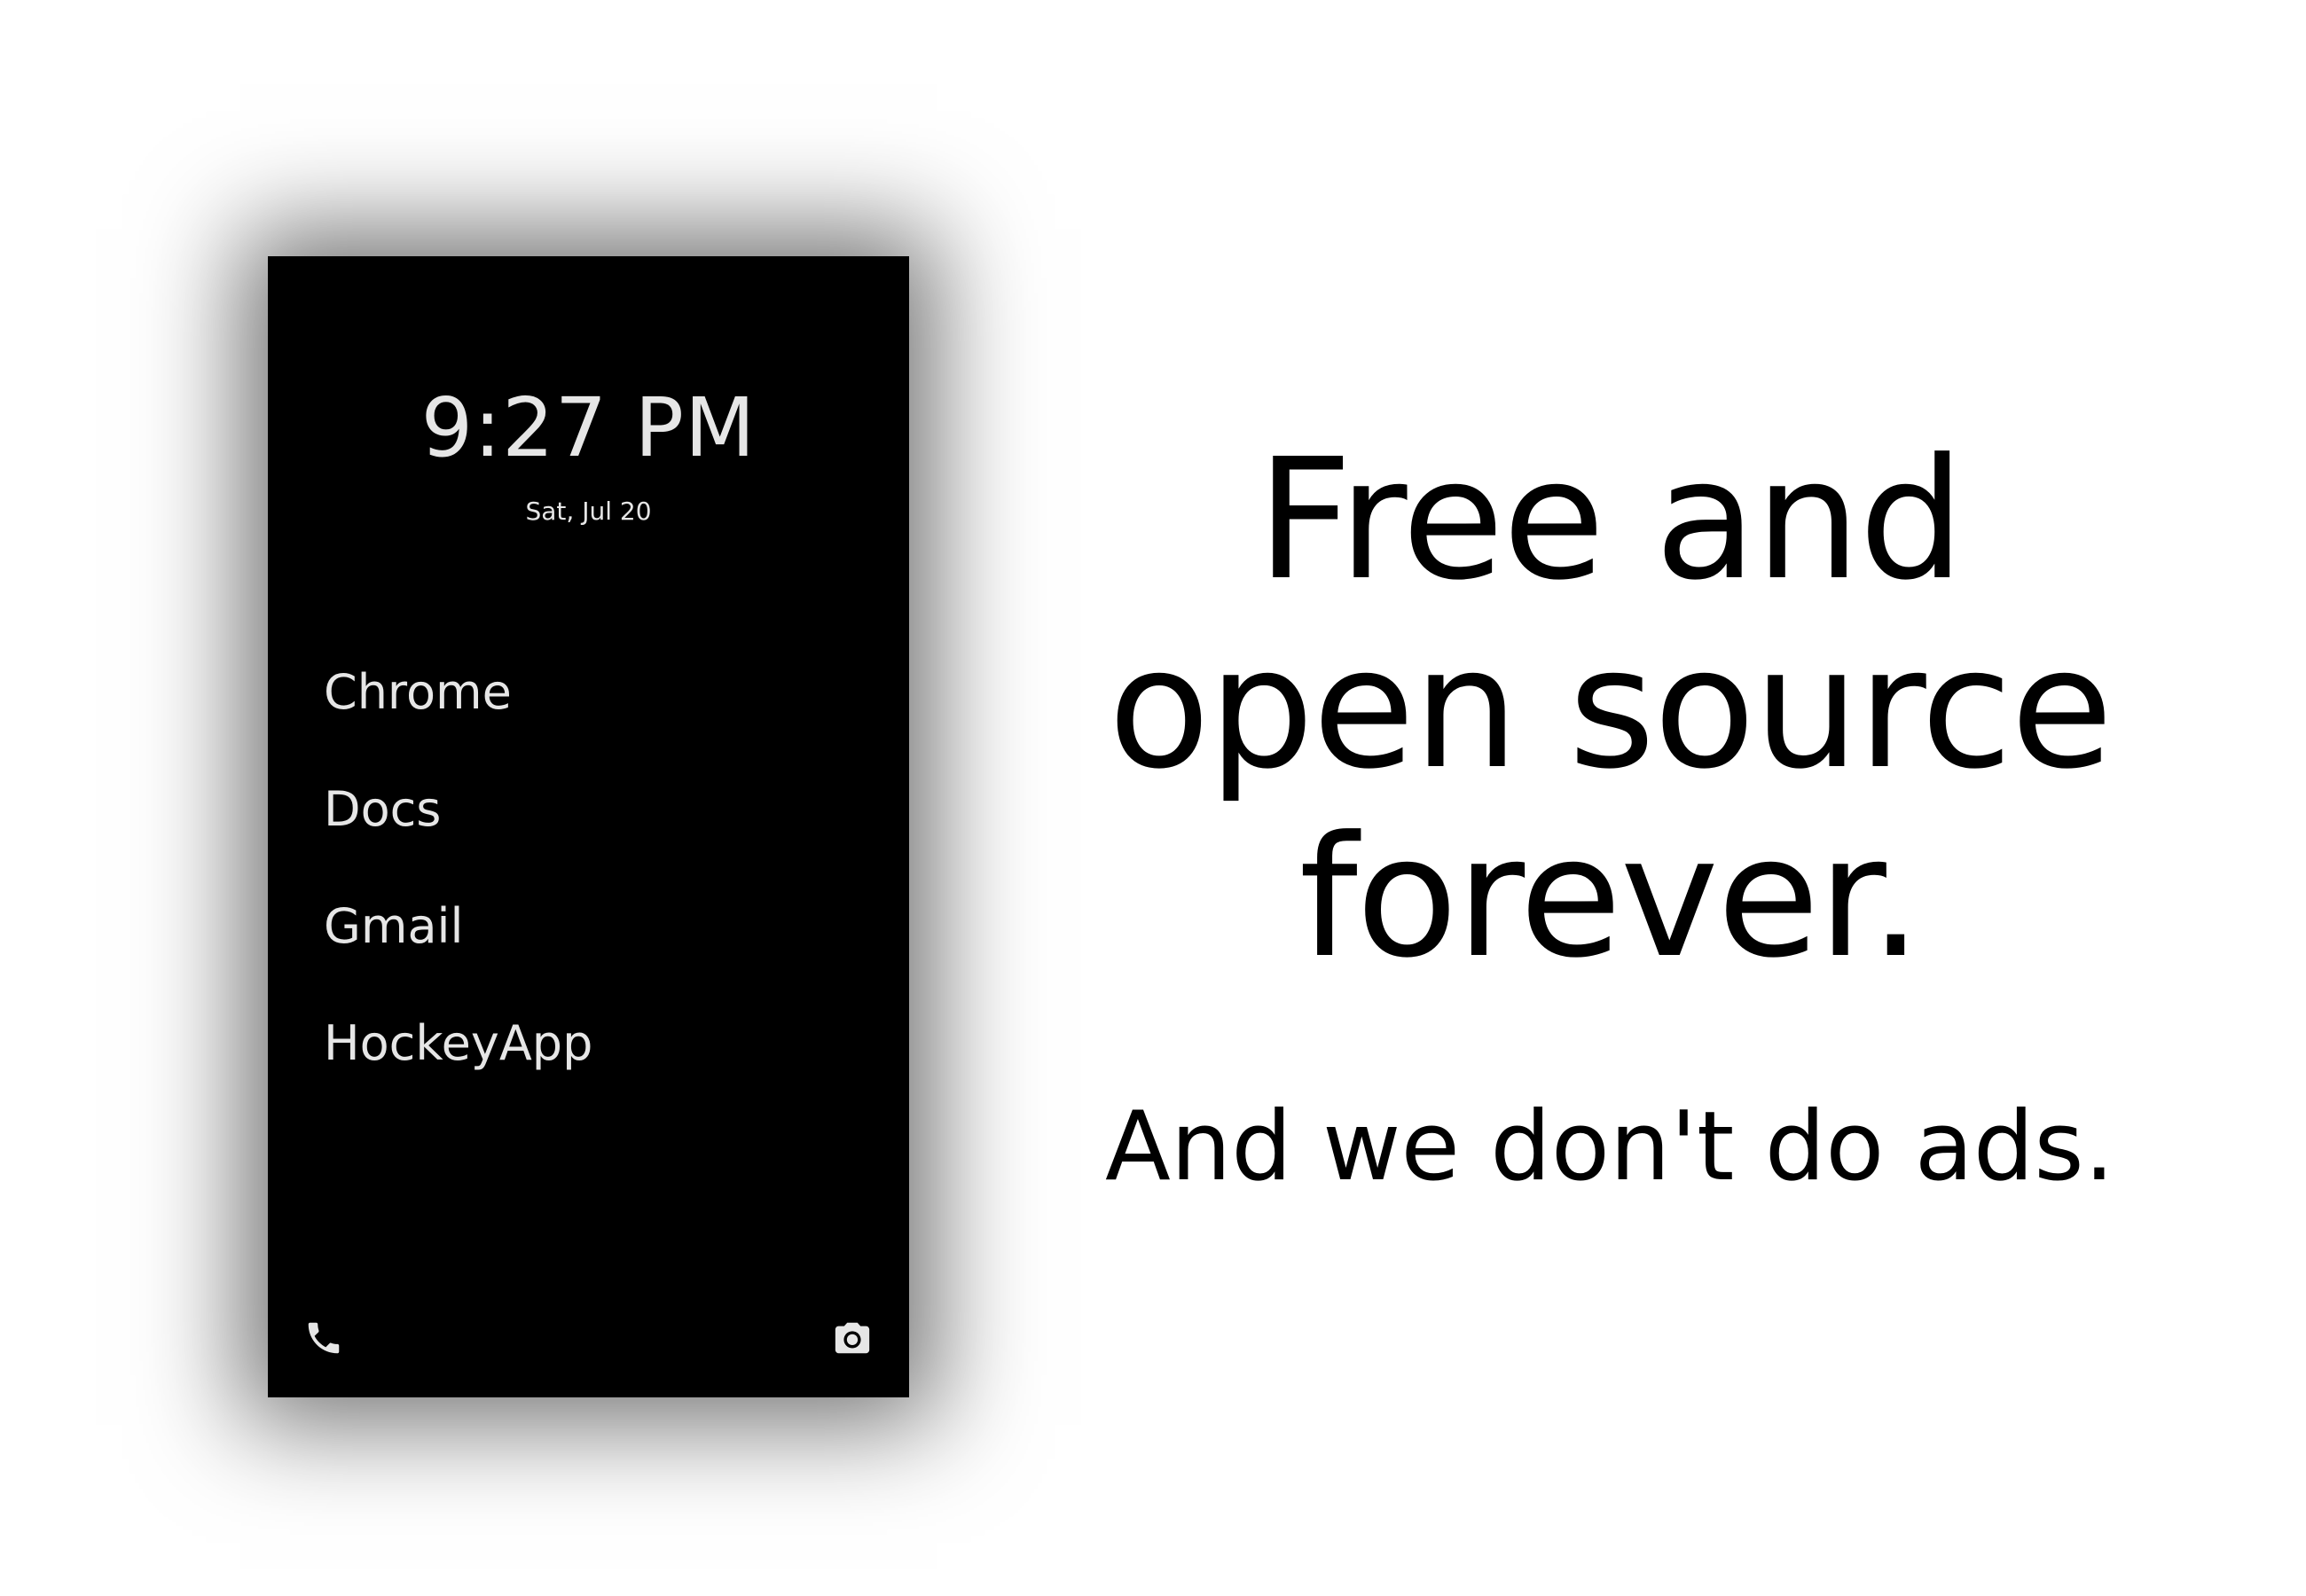 This screenshot has height=1596, width=2306. I want to click on lockscreen-clock: 9:27 PM, so click(588, 428).